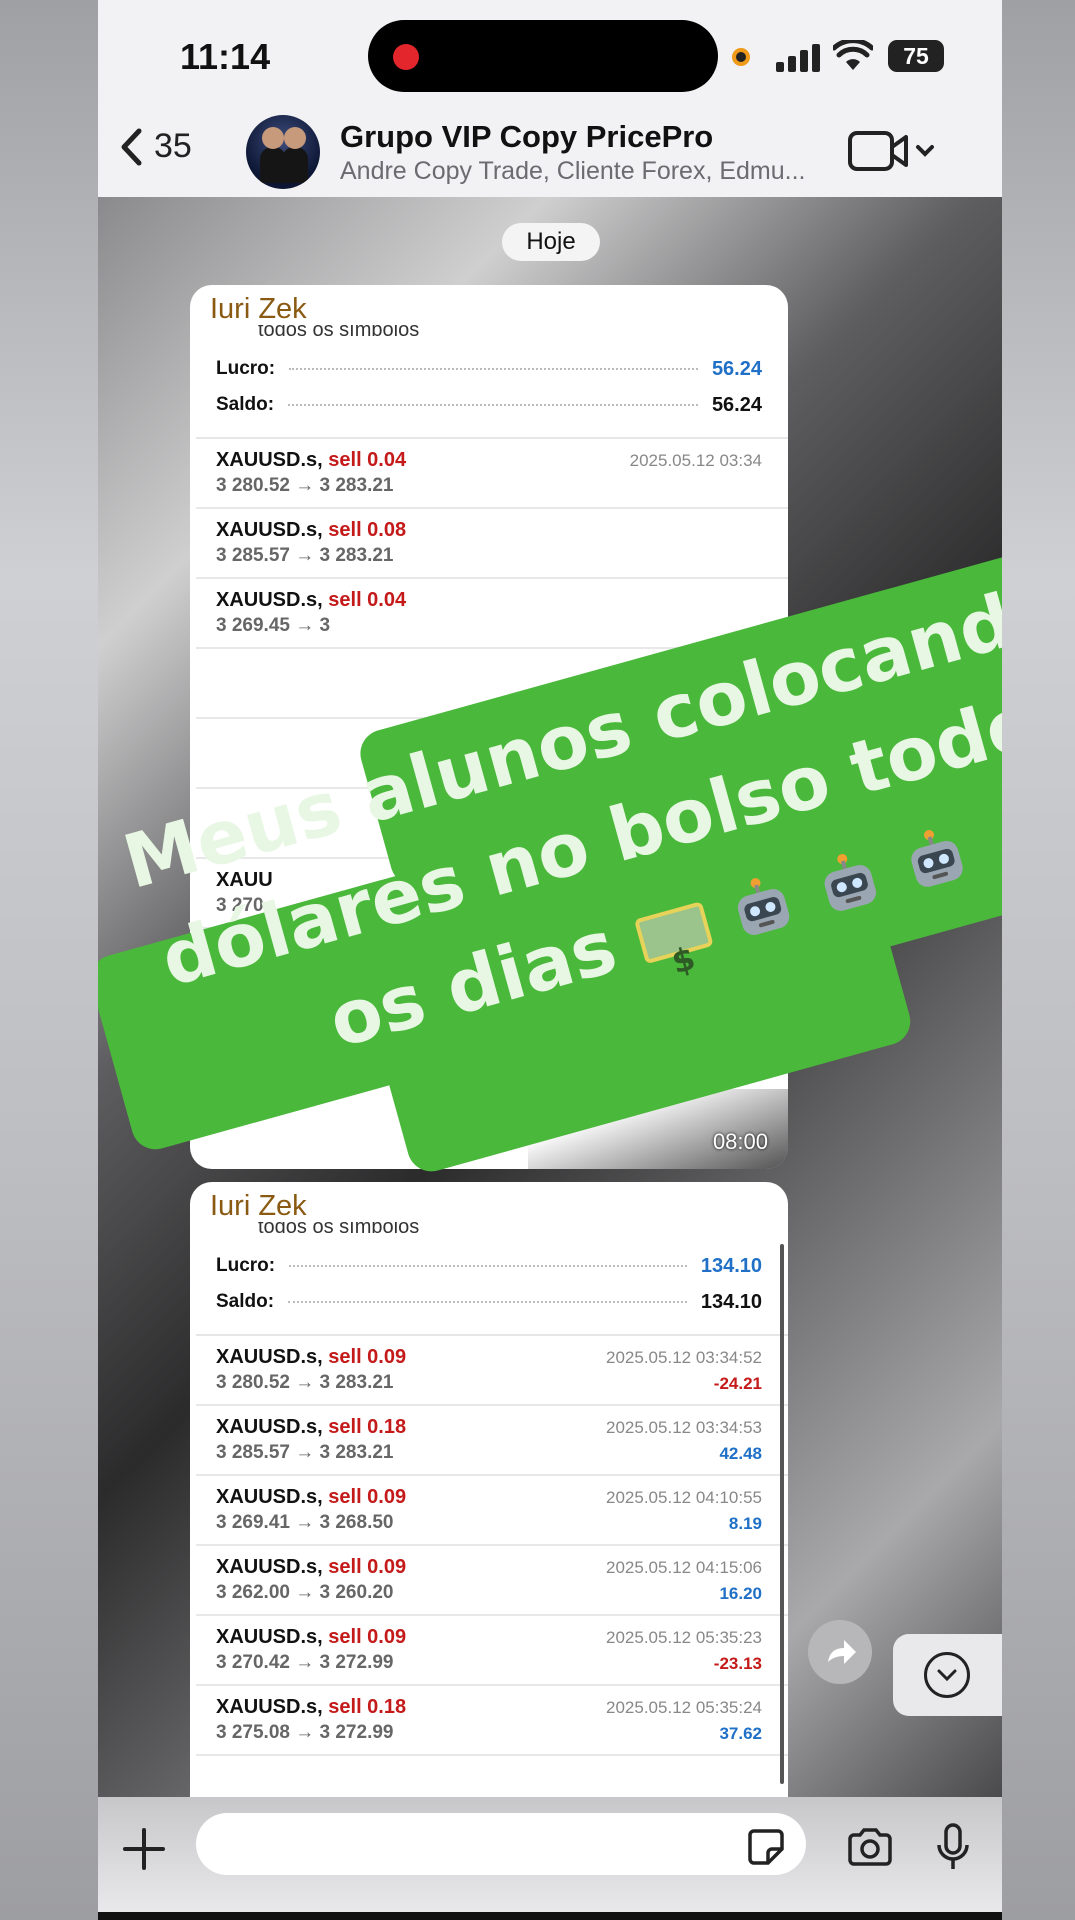 Image resolution: width=1075 pixels, height=1920 pixels. What do you see at coordinates (695, 460) in the screenshot?
I see `trade-date: 2025.05.12 03:34` at bounding box center [695, 460].